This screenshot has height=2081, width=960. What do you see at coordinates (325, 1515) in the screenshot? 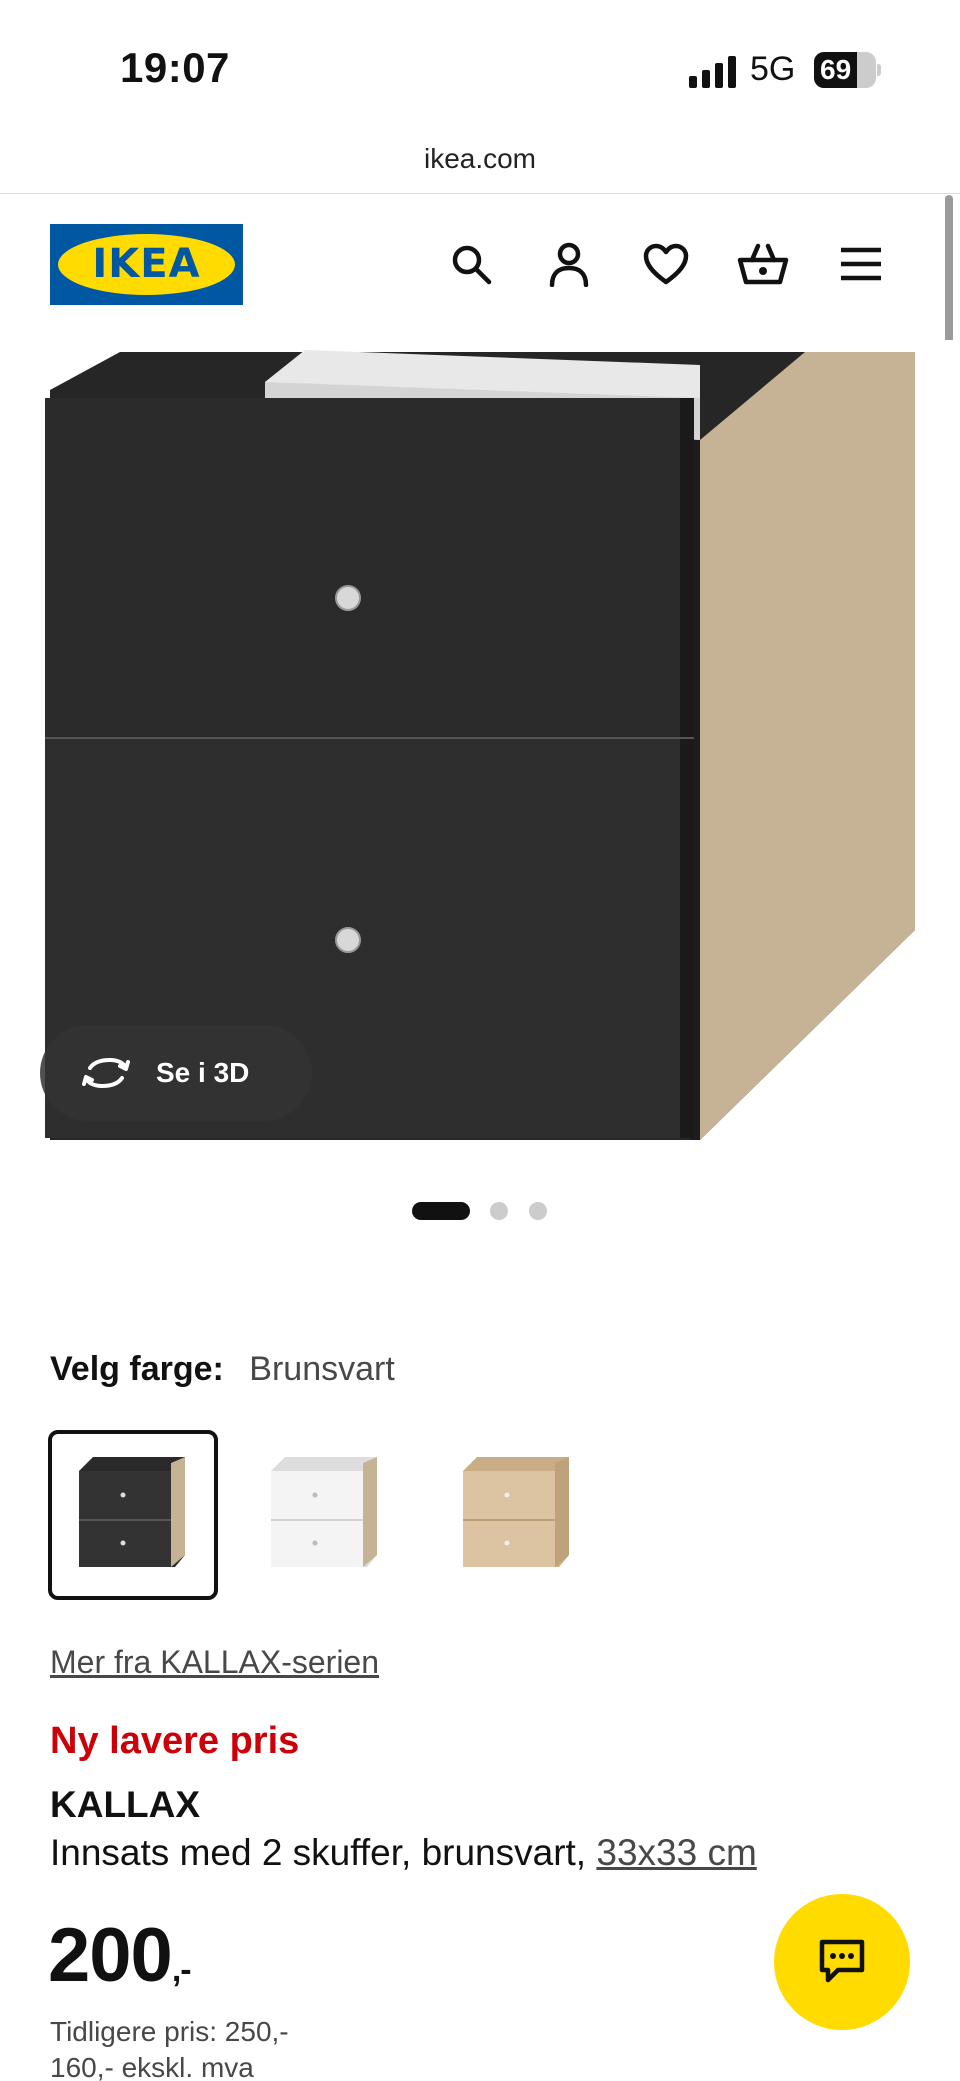
I see `color-swatch-hvit` at bounding box center [325, 1515].